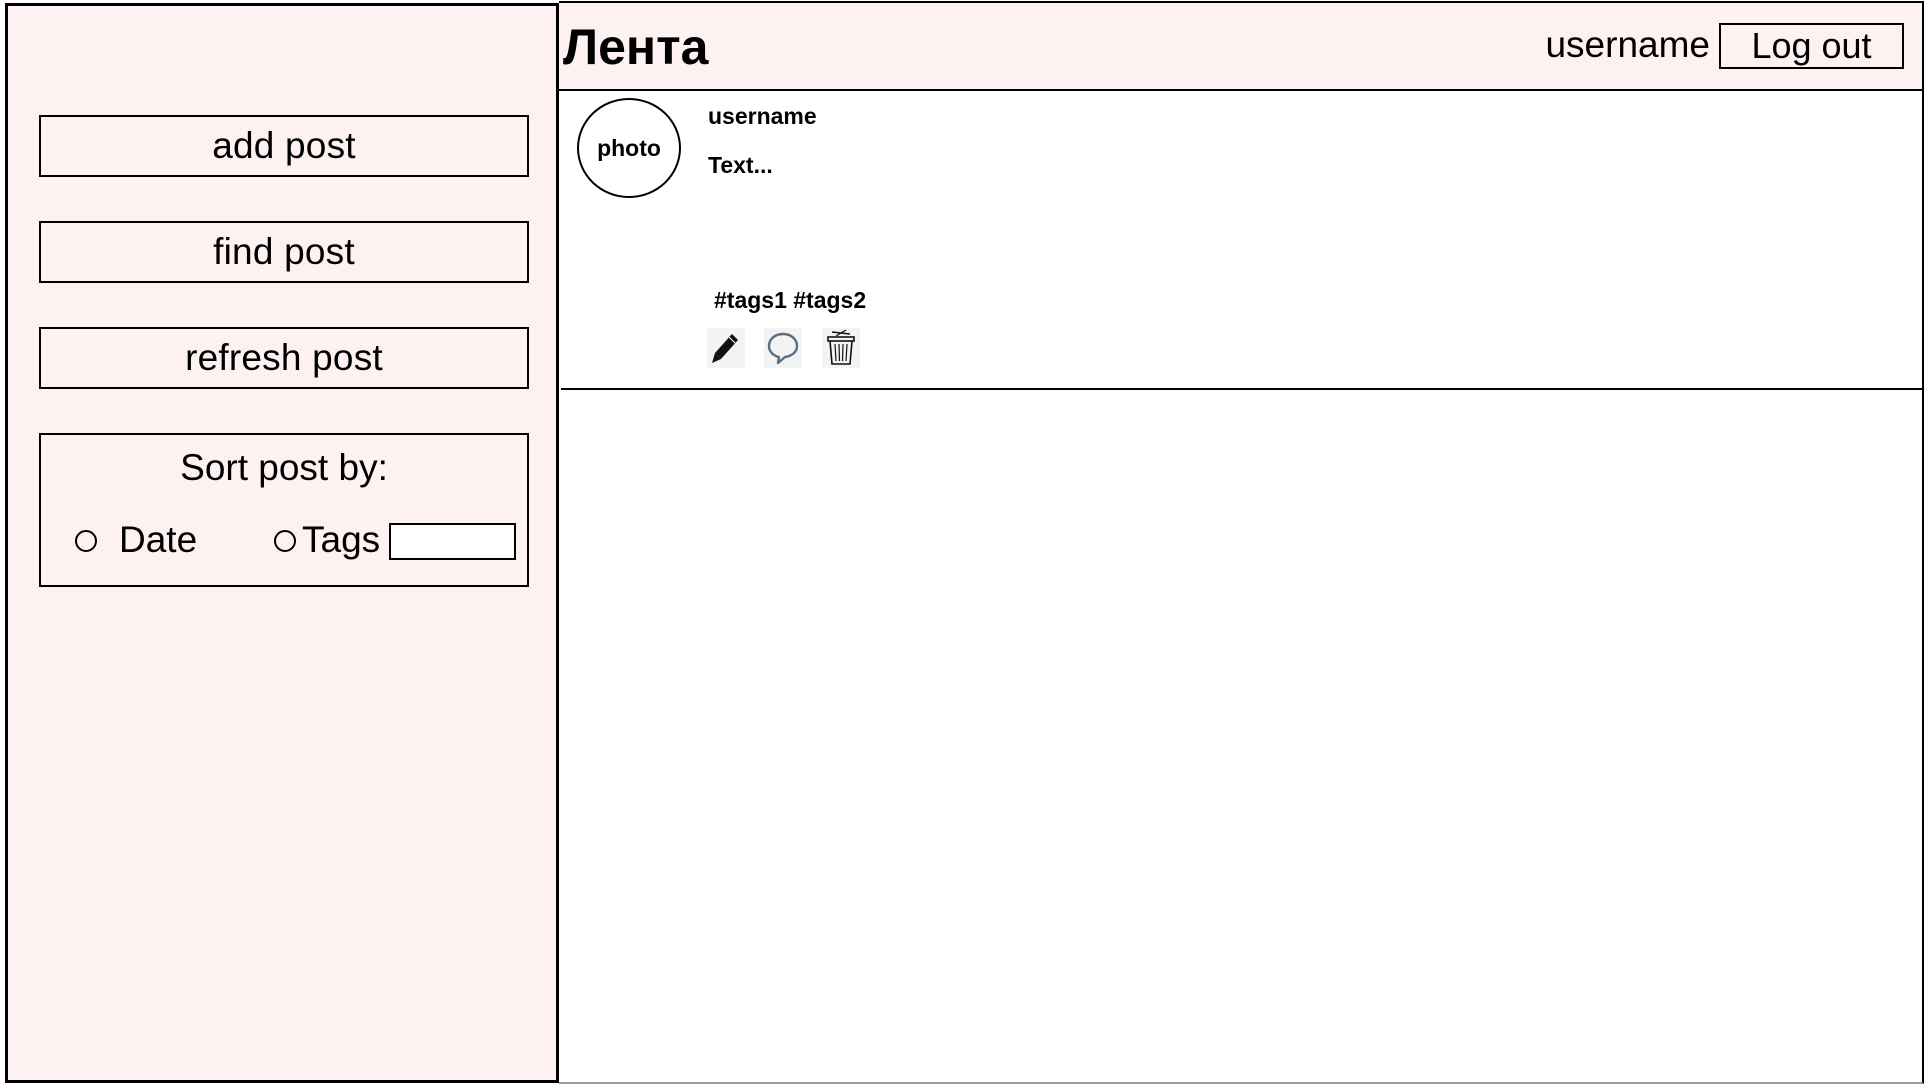  I want to click on sort-title: Sort post by:, so click(284, 467).